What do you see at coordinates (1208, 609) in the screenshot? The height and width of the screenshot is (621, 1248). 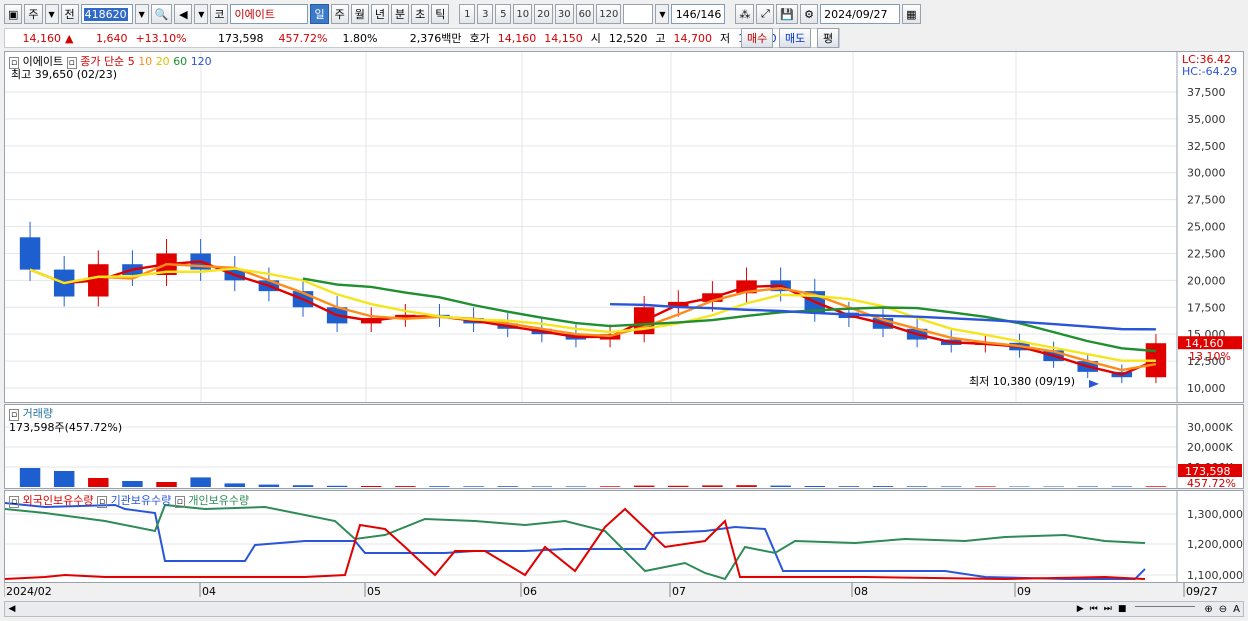 I see `zoom-in-icon: ⊕` at bounding box center [1208, 609].